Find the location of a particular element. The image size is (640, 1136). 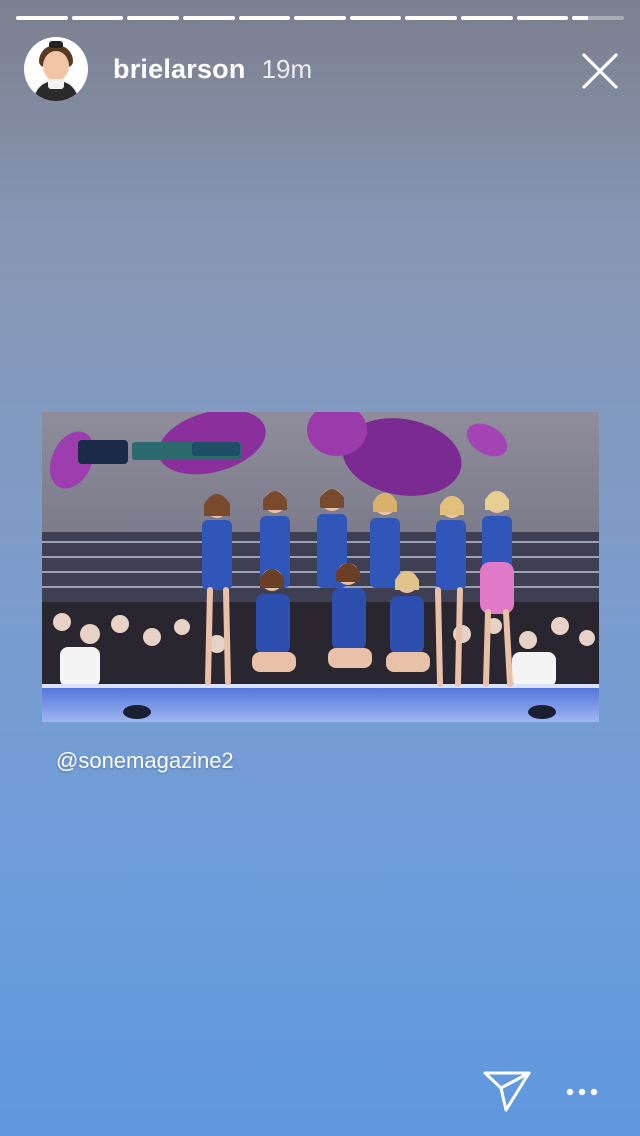

post-time: 19m is located at coordinates (287, 68).